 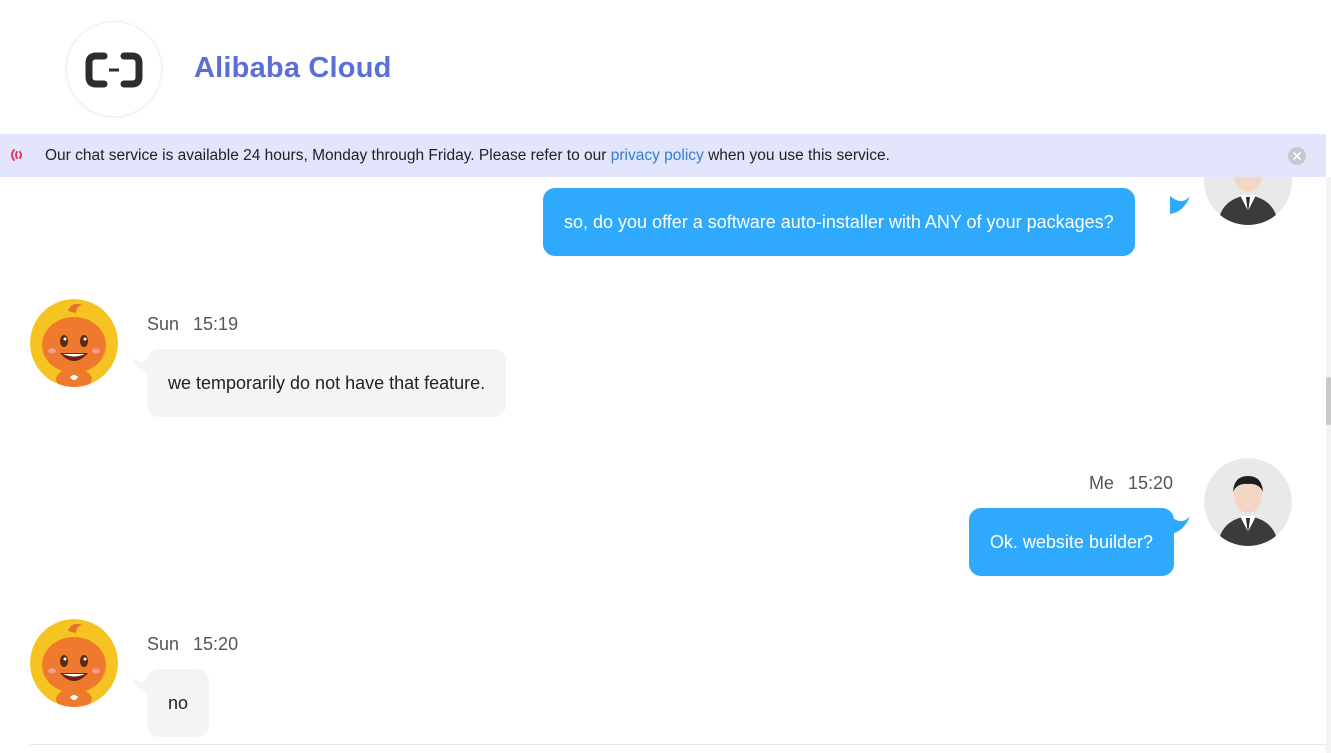 I want to click on message-time: 15:19, so click(x=216, y=324).